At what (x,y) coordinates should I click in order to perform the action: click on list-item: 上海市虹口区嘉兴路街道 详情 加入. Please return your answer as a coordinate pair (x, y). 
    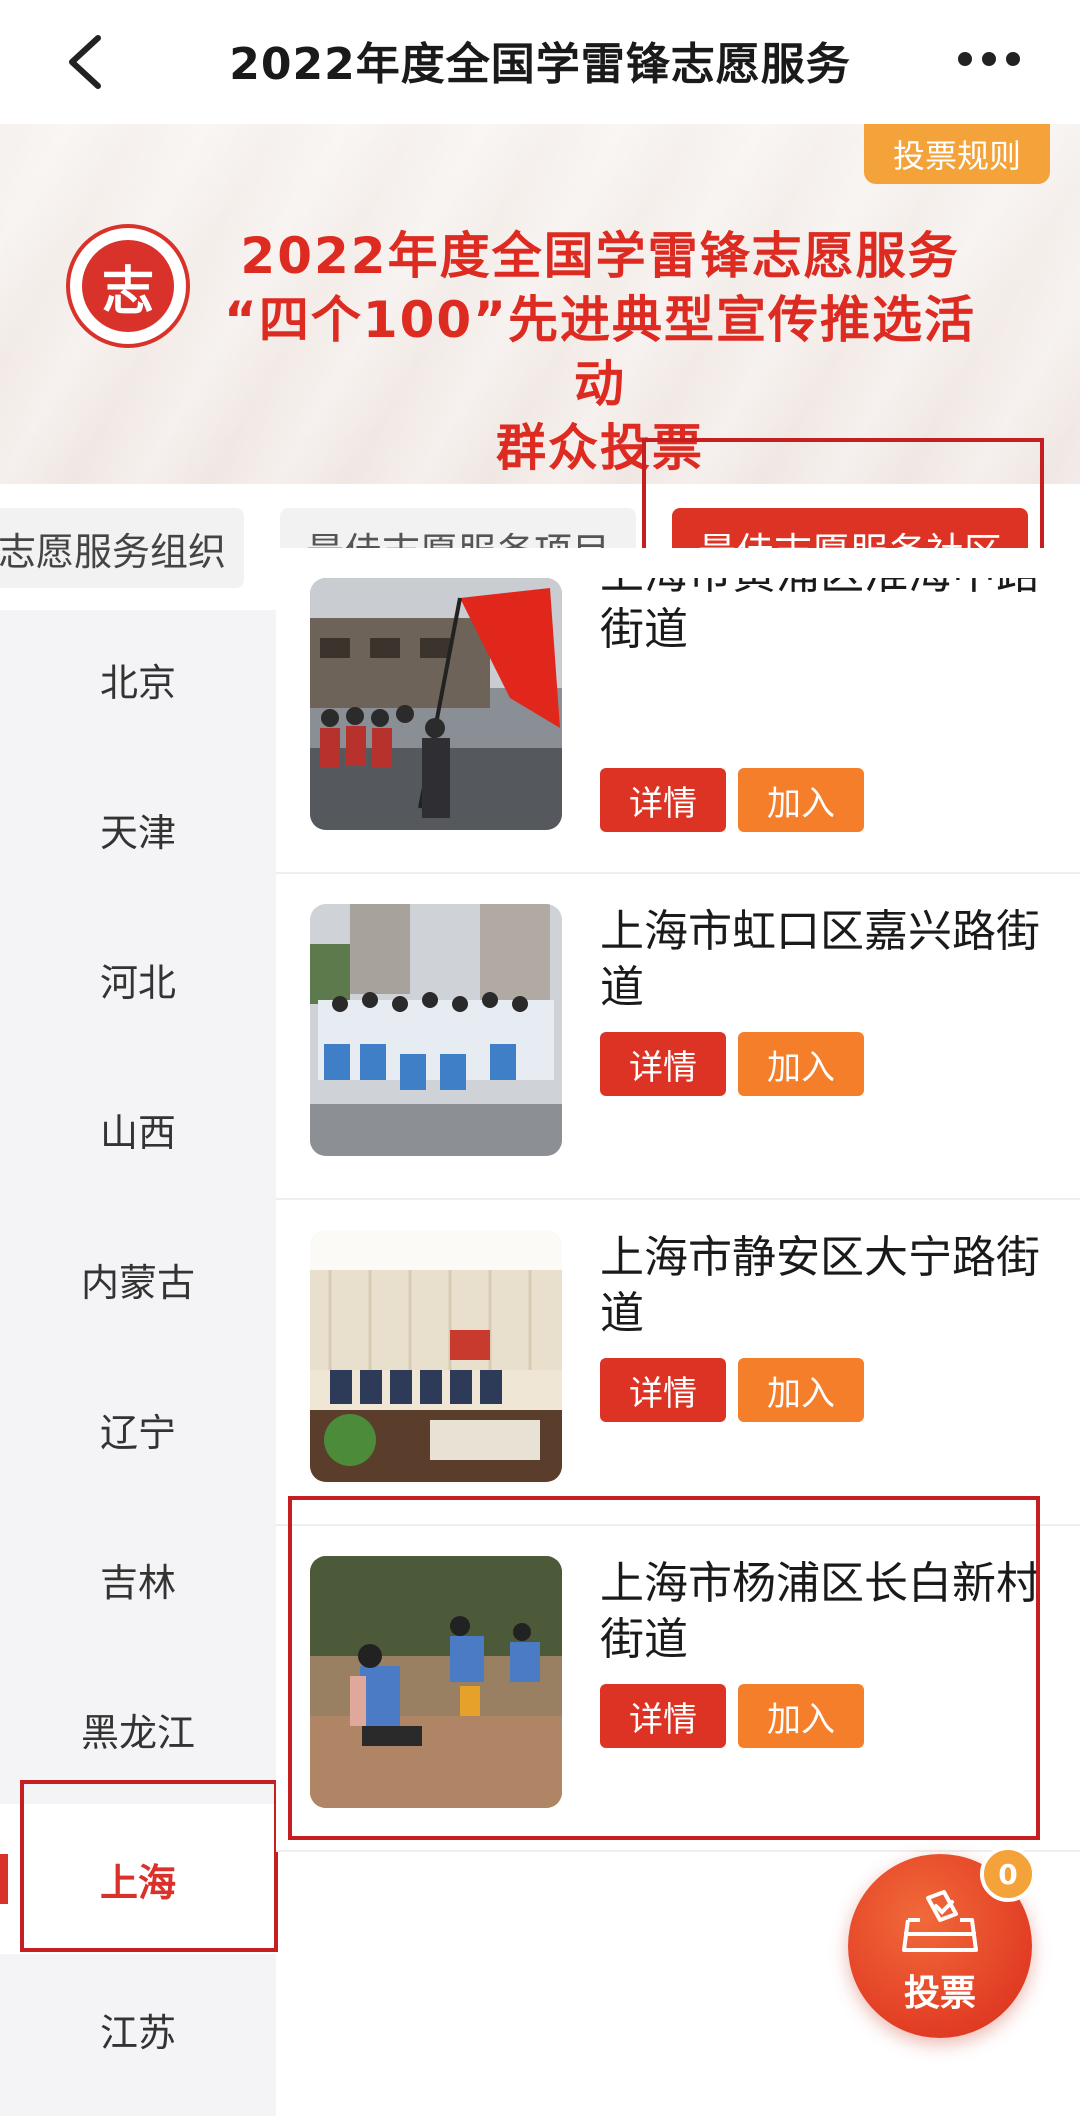
    Looking at the image, I should click on (678, 1037).